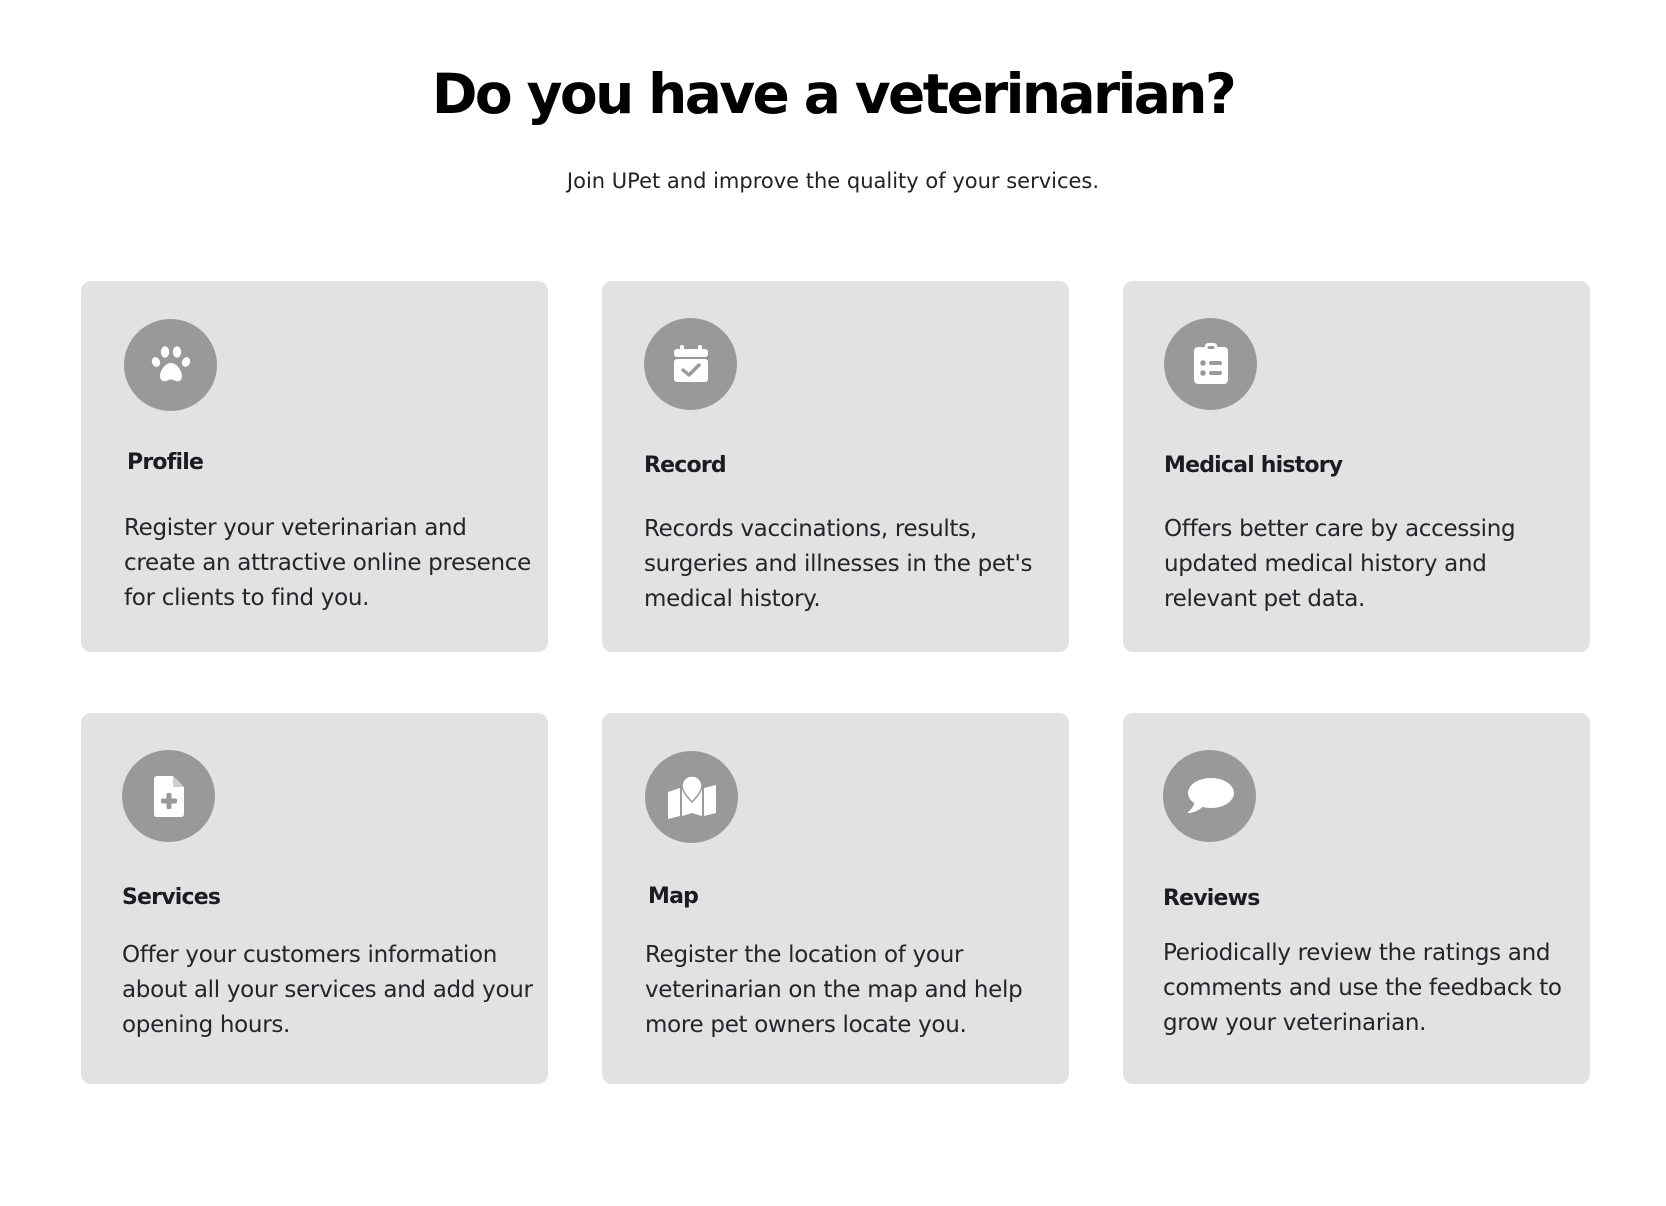 The width and height of the screenshot is (1666, 1206). What do you see at coordinates (1211, 898) in the screenshot?
I see `feature-title: Reviews` at bounding box center [1211, 898].